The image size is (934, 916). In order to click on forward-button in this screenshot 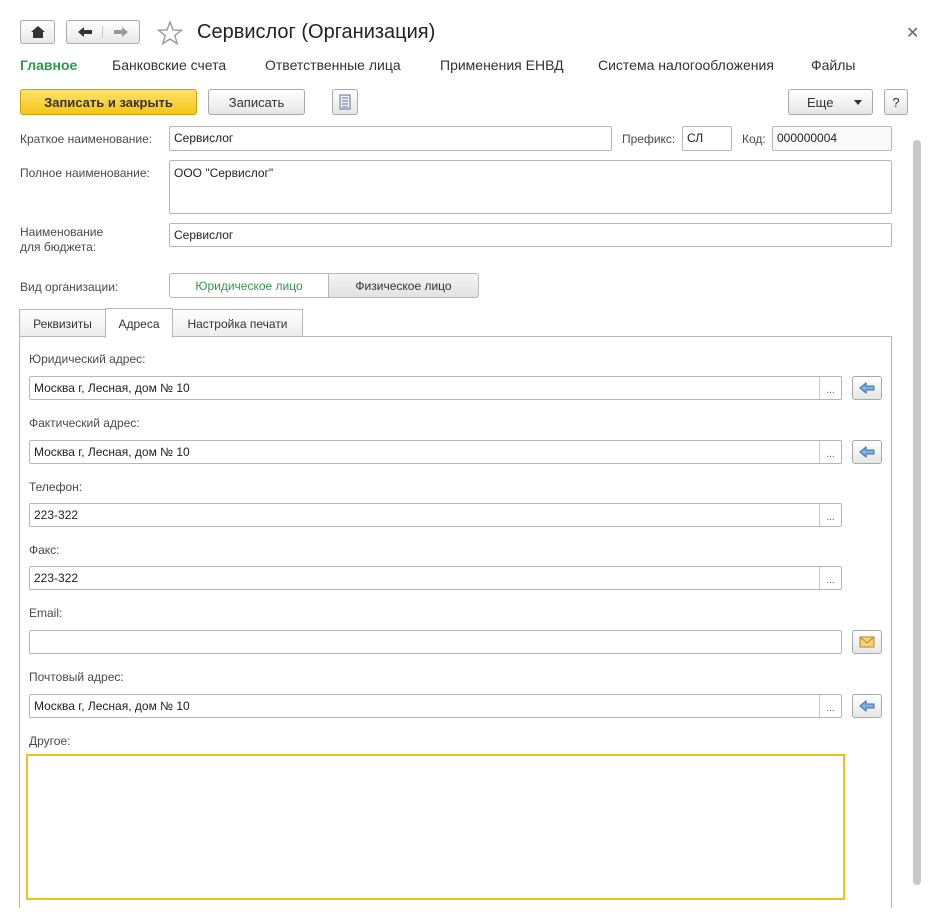, I will do `click(121, 32)`.